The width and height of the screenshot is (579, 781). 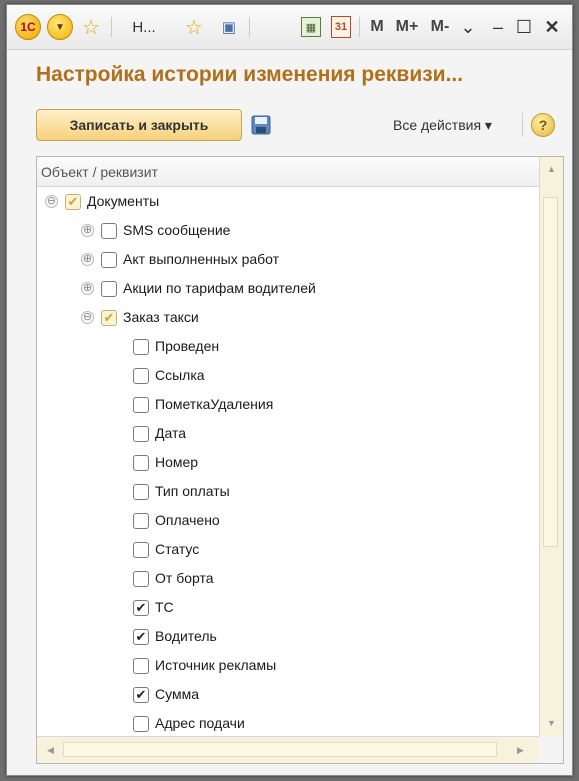 What do you see at coordinates (192, 491) in the screenshot?
I see `tree-row-label: Тип оплаты` at bounding box center [192, 491].